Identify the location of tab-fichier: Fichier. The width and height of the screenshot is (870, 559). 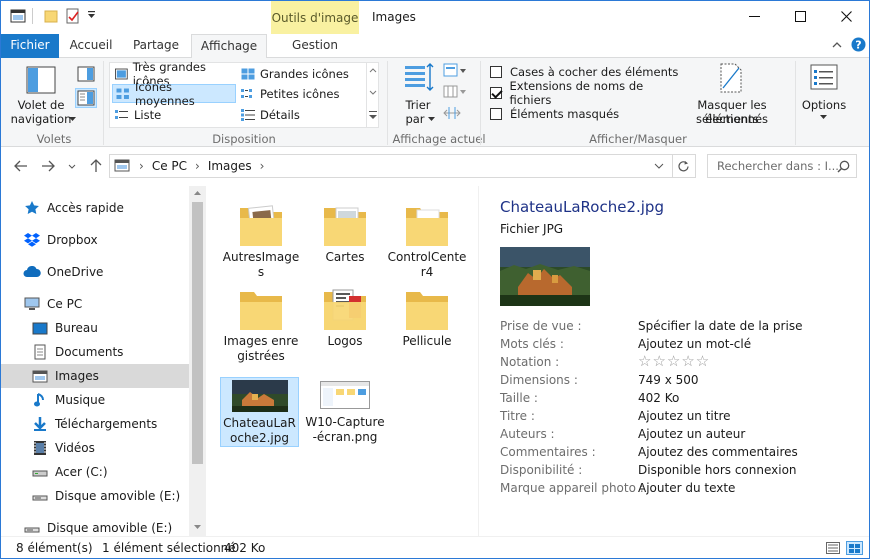
(30, 46).